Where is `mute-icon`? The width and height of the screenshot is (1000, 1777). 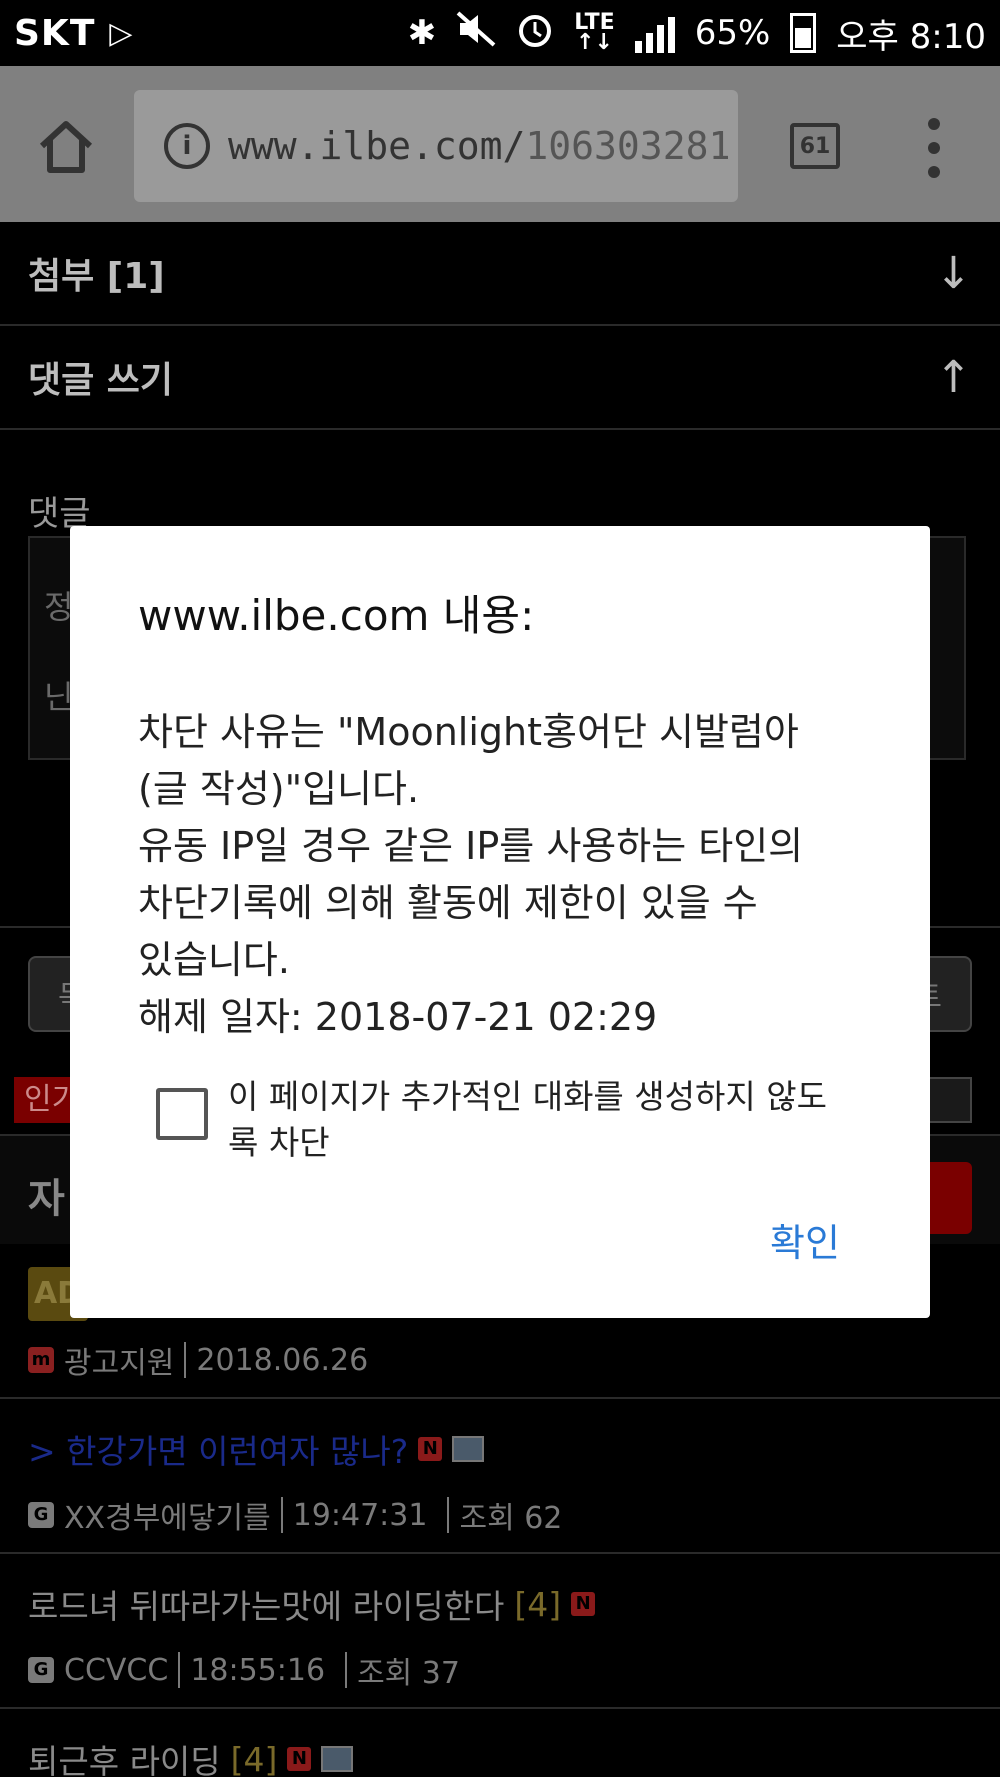 mute-icon is located at coordinates (476, 33).